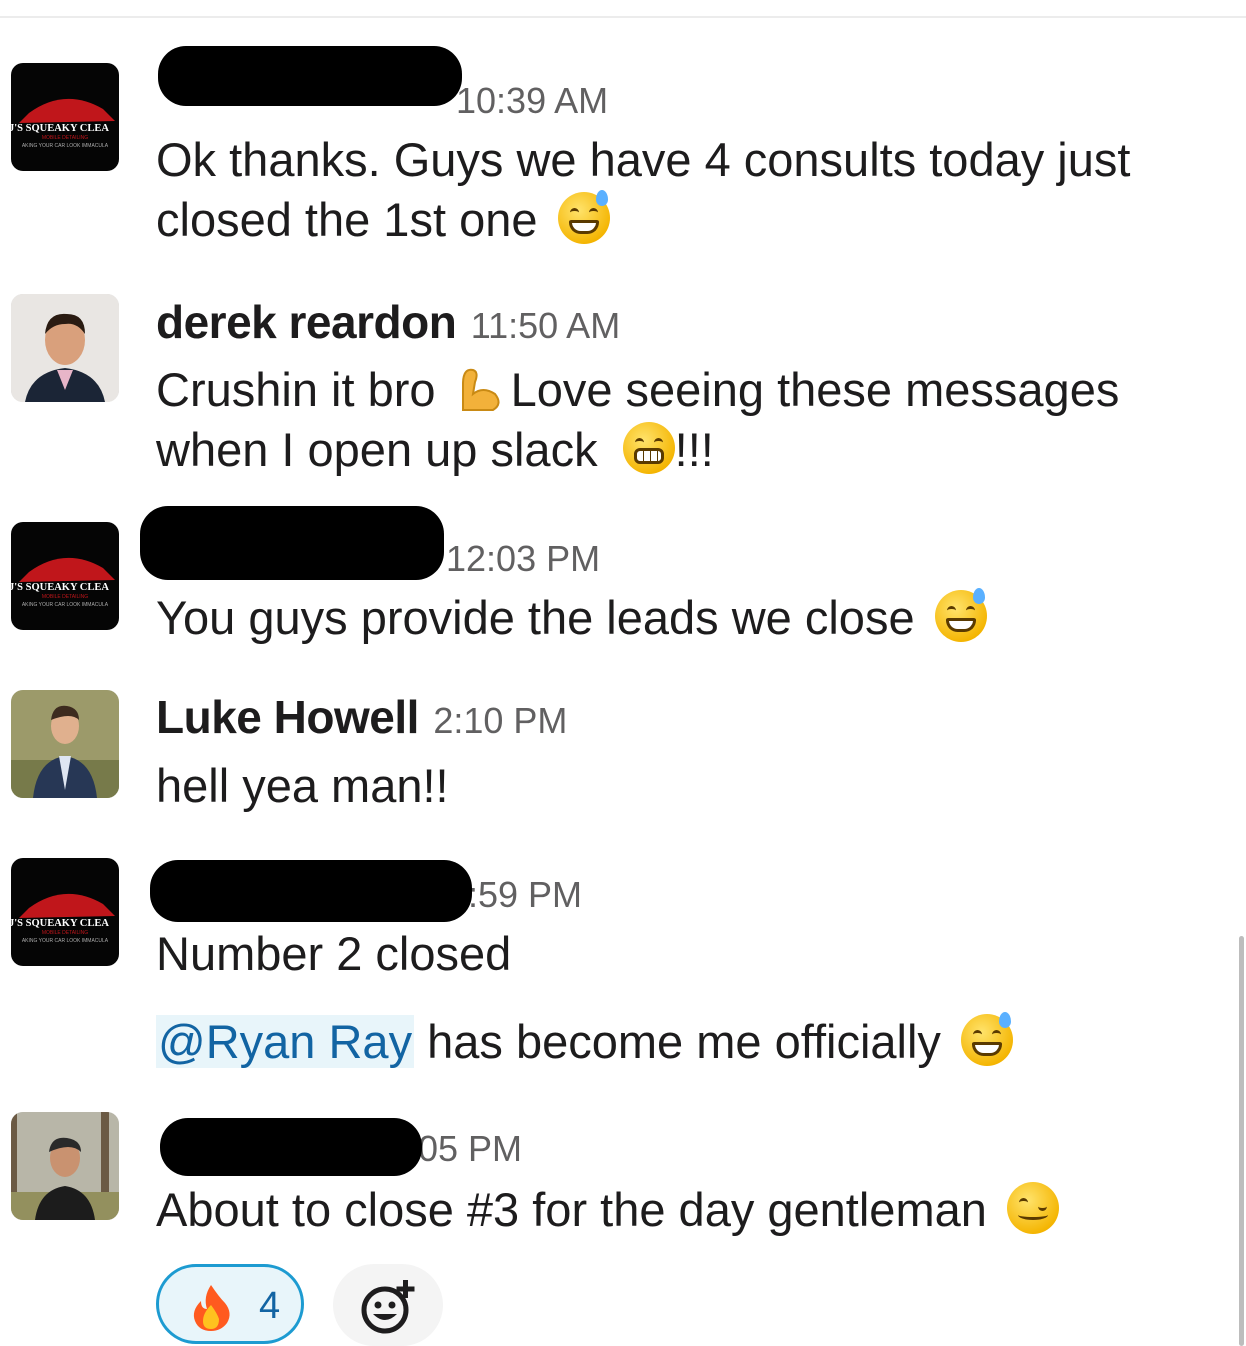 The height and width of the screenshot is (1346, 1246). I want to click on message-line-text: Crushin it bro, so click(296, 389).